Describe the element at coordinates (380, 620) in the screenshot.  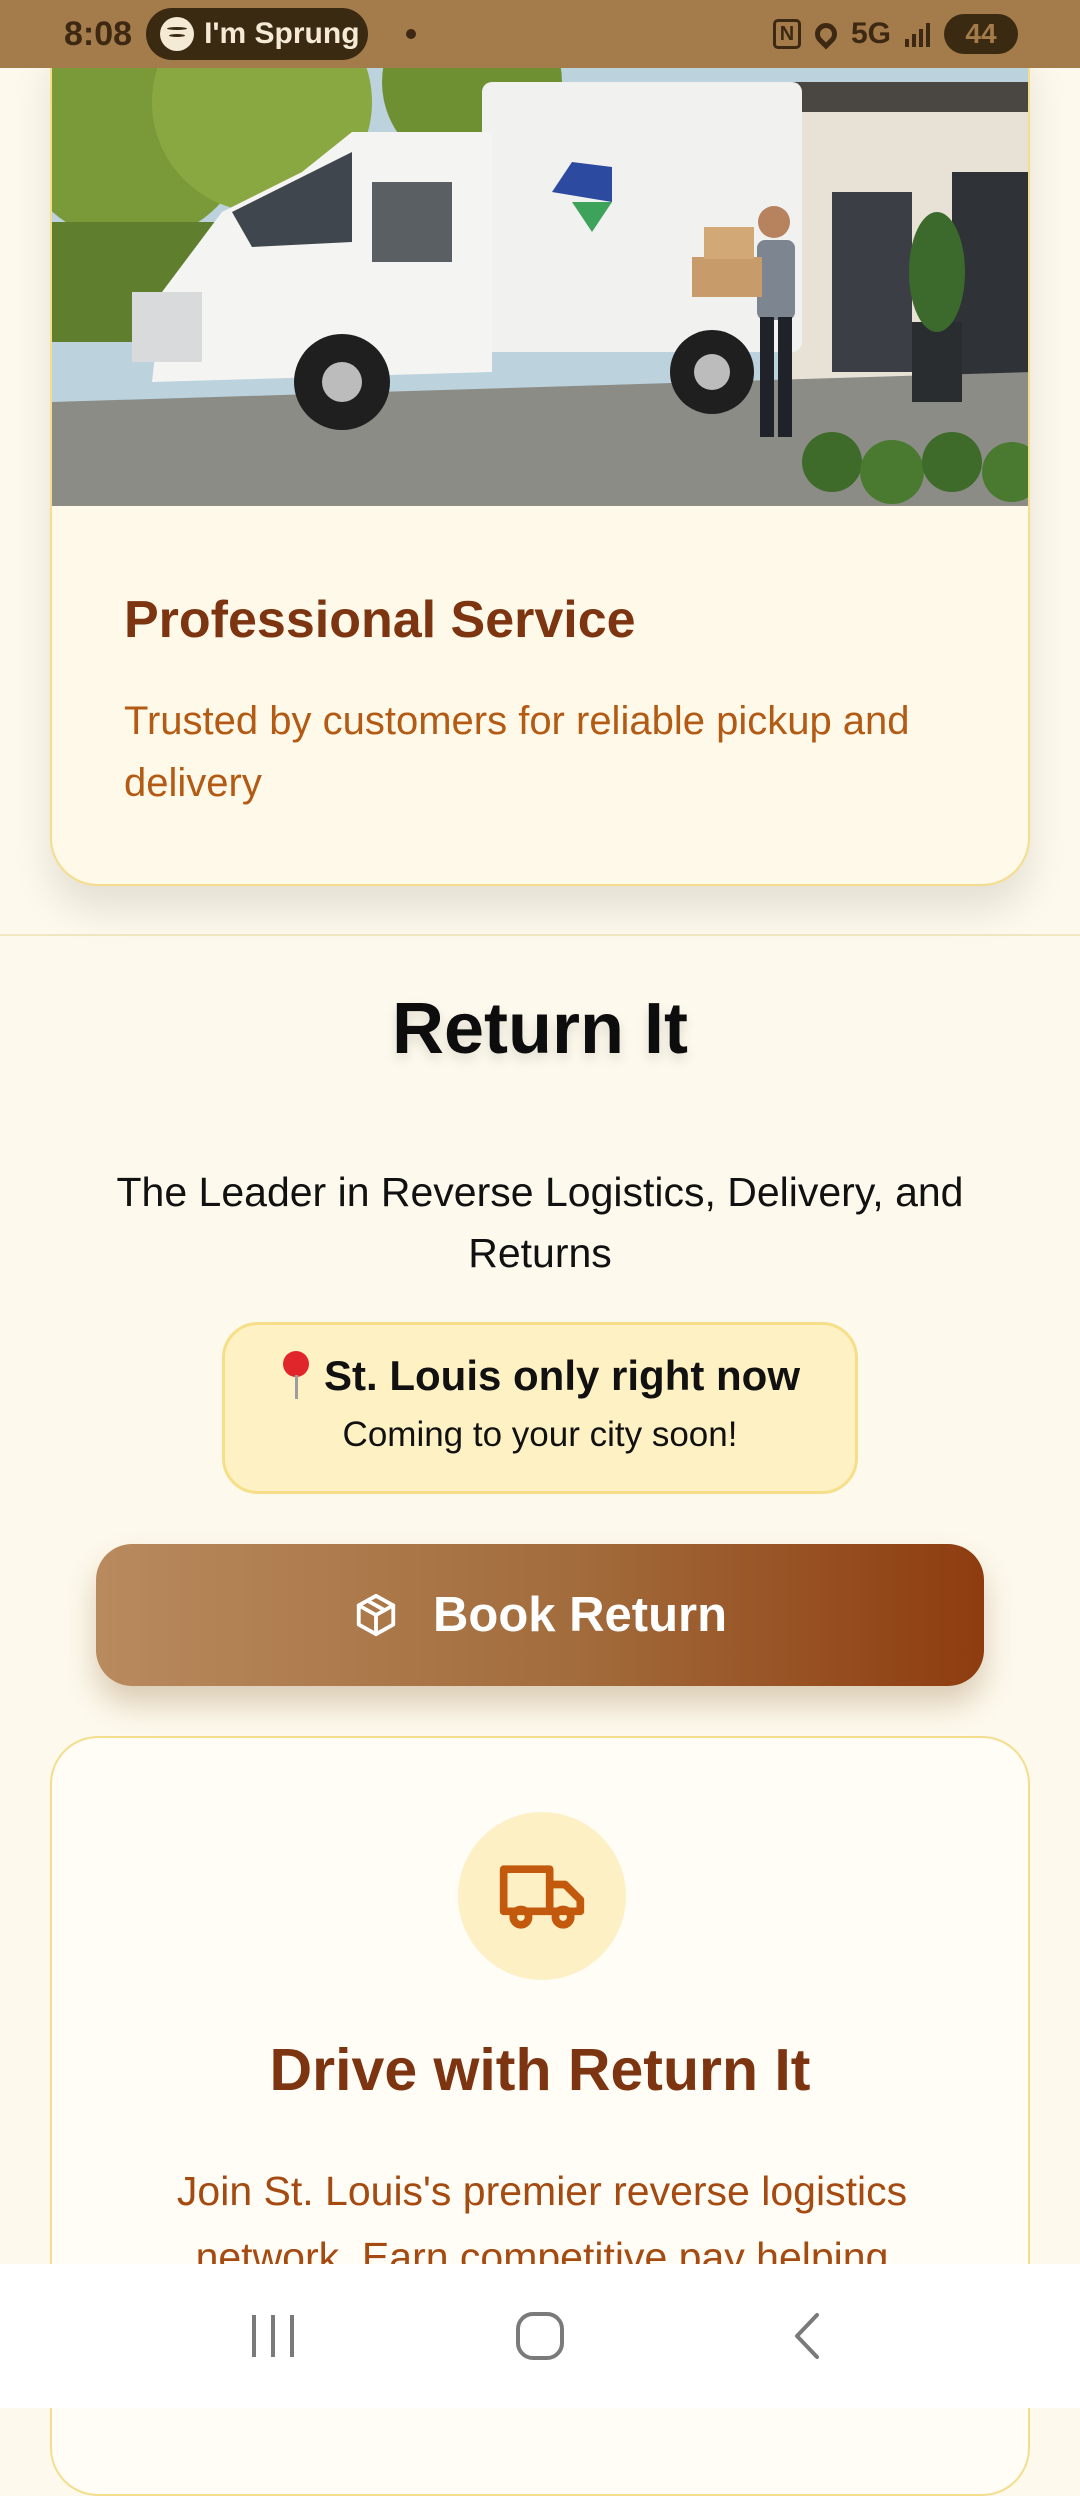
I see `card-title: Professional Service` at that location.